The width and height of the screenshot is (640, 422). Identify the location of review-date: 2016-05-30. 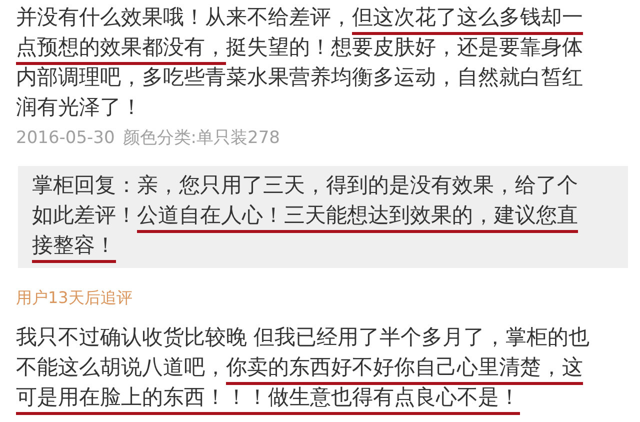
(65, 138).